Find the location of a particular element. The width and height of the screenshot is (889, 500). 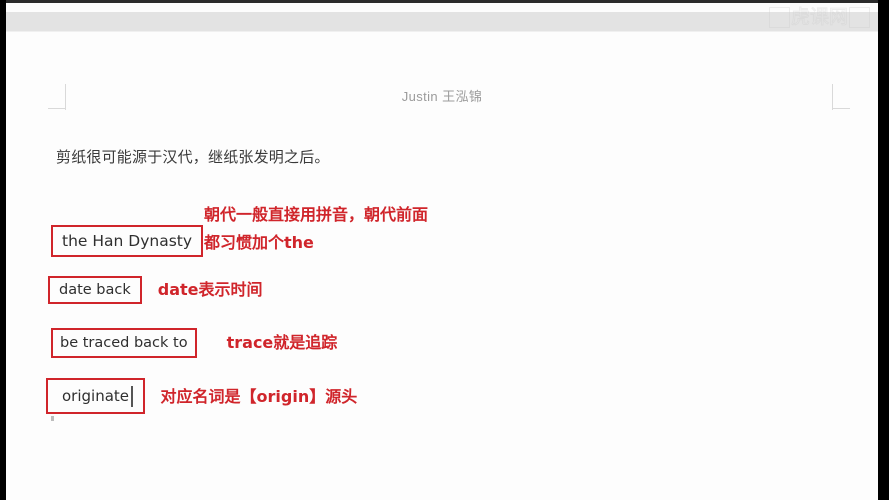

term-label-date-back: date back is located at coordinates (95, 290).